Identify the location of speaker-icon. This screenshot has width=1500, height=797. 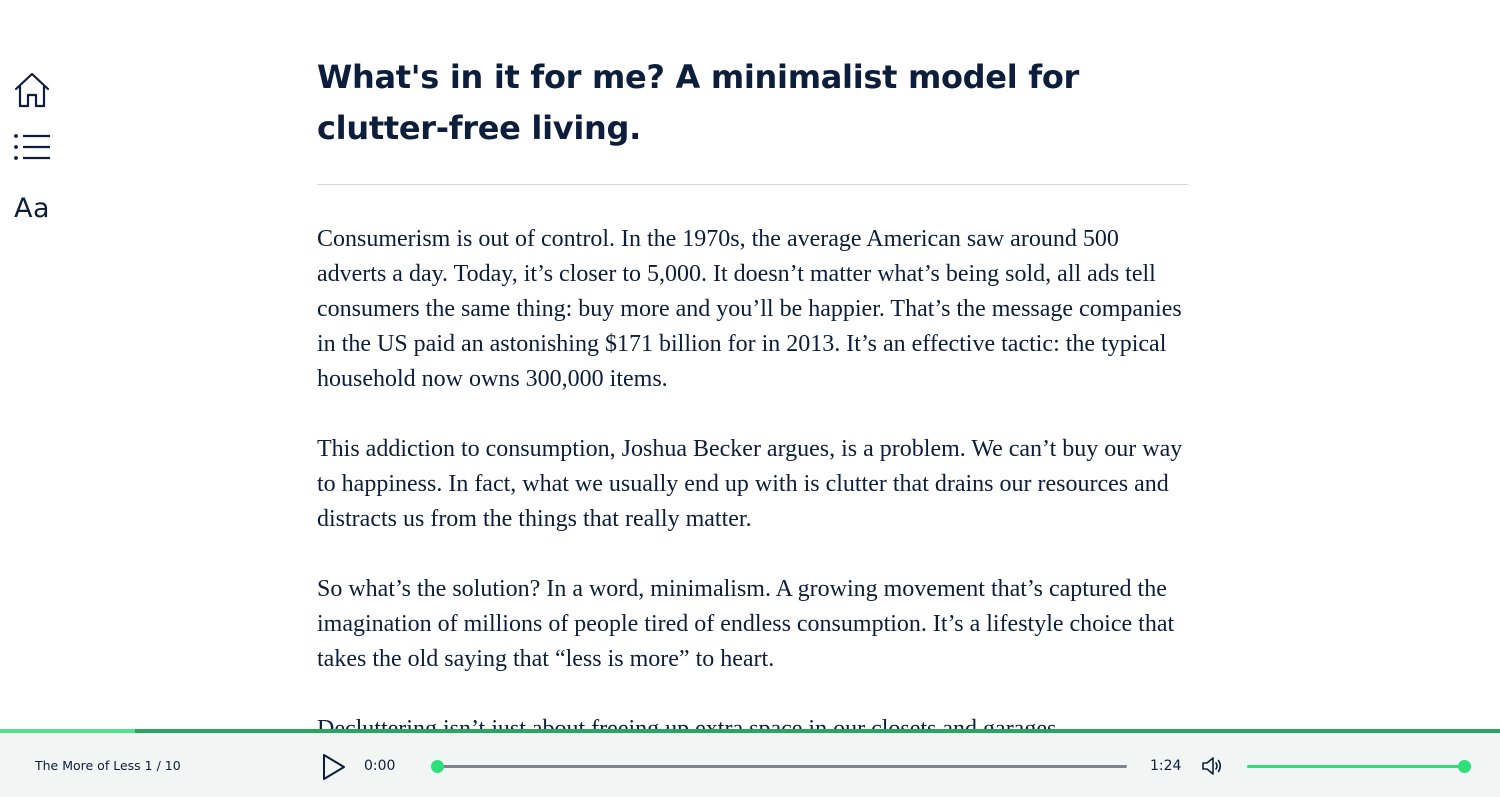
(1212, 766).